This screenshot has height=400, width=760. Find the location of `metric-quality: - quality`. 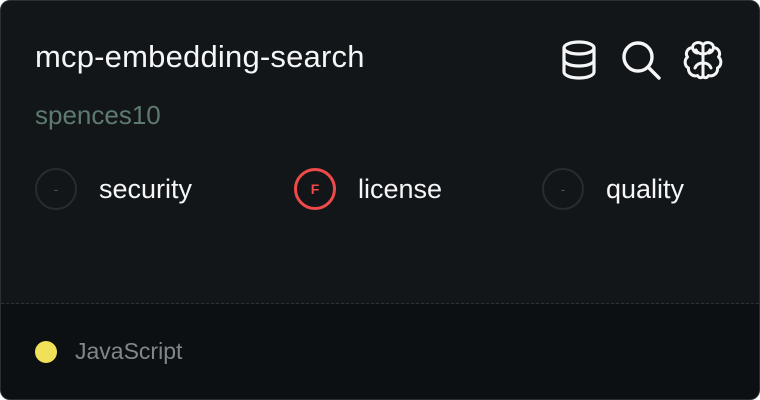

metric-quality: - quality is located at coordinates (613, 189).